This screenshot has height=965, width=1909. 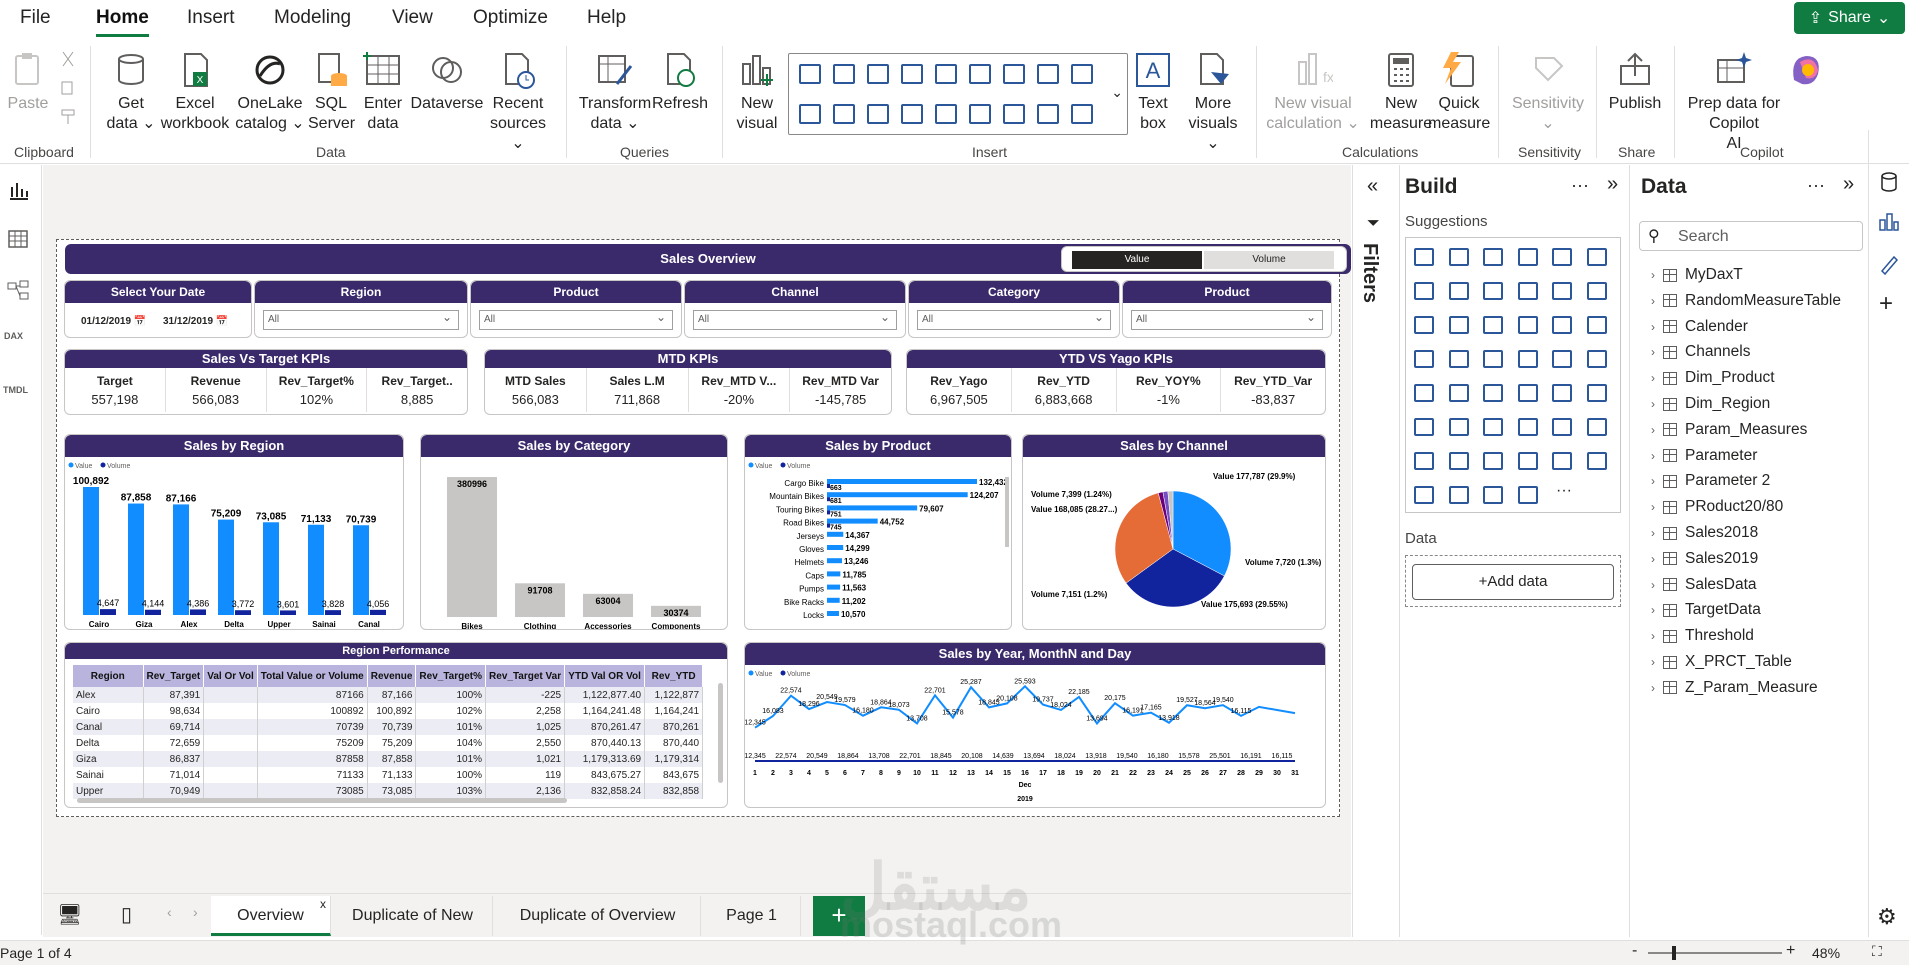 I want to click on zoom-out-icon: -, so click(x=1634, y=951).